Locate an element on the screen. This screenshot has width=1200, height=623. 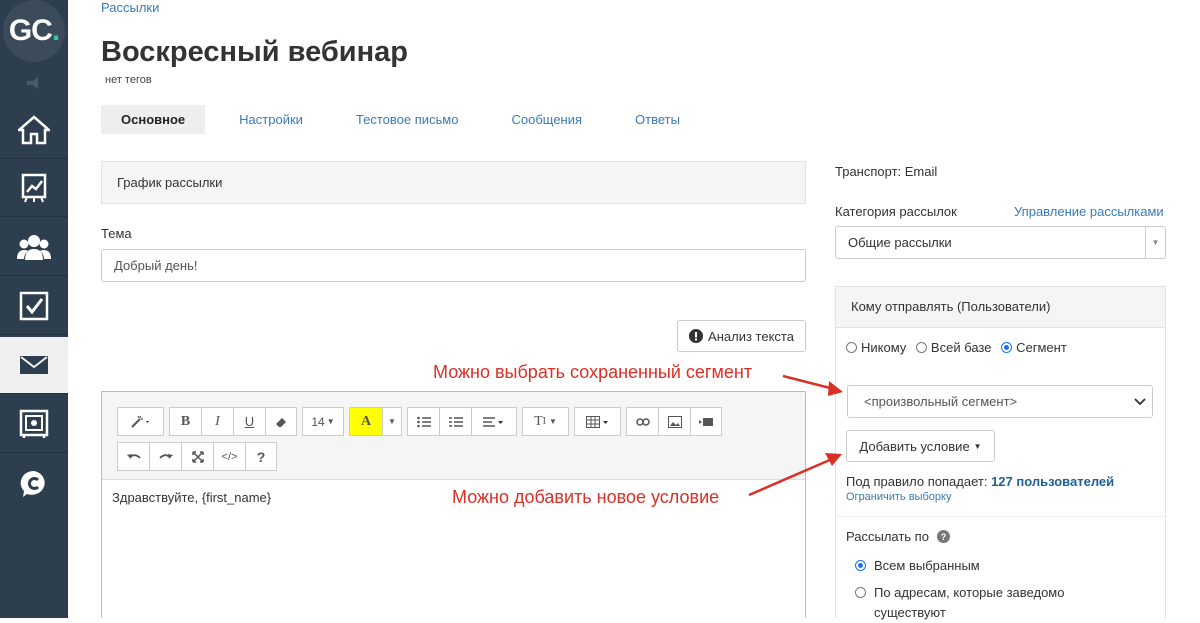
arrow-to-segment is located at coordinates (812, 385).